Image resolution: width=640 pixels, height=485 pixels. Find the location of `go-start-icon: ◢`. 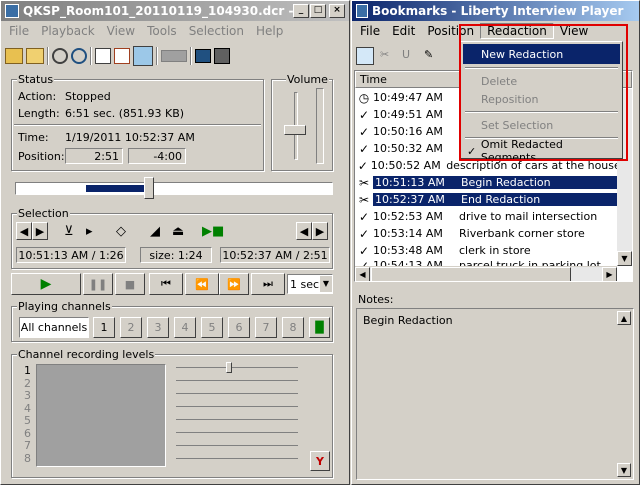

go-start-icon: ◢ is located at coordinates (155, 231).